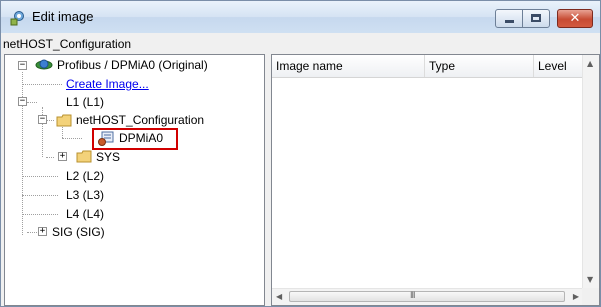  What do you see at coordinates (85, 214) in the screenshot?
I see `tree-node-l4: L4 (L4)` at bounding box center [85, 214].